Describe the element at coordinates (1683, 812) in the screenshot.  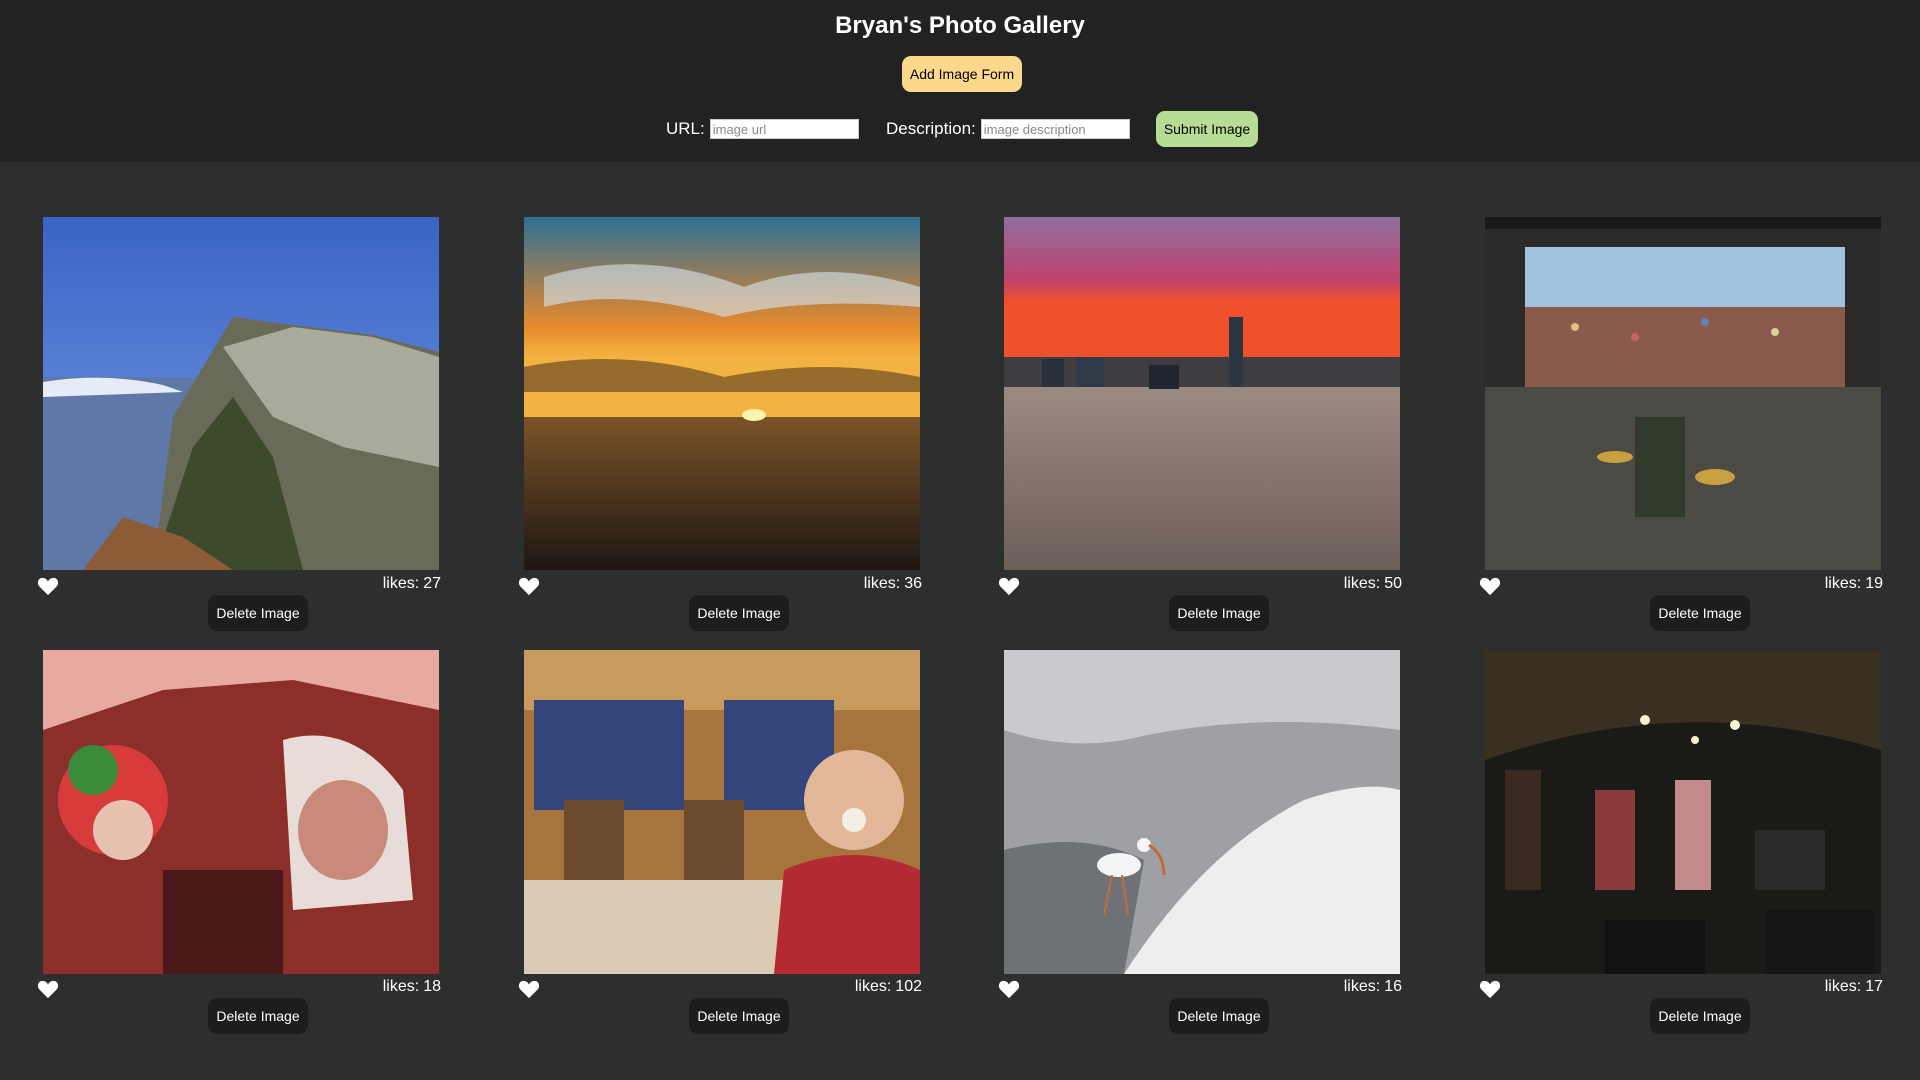
I see `gallery-photo-concert` at that location.